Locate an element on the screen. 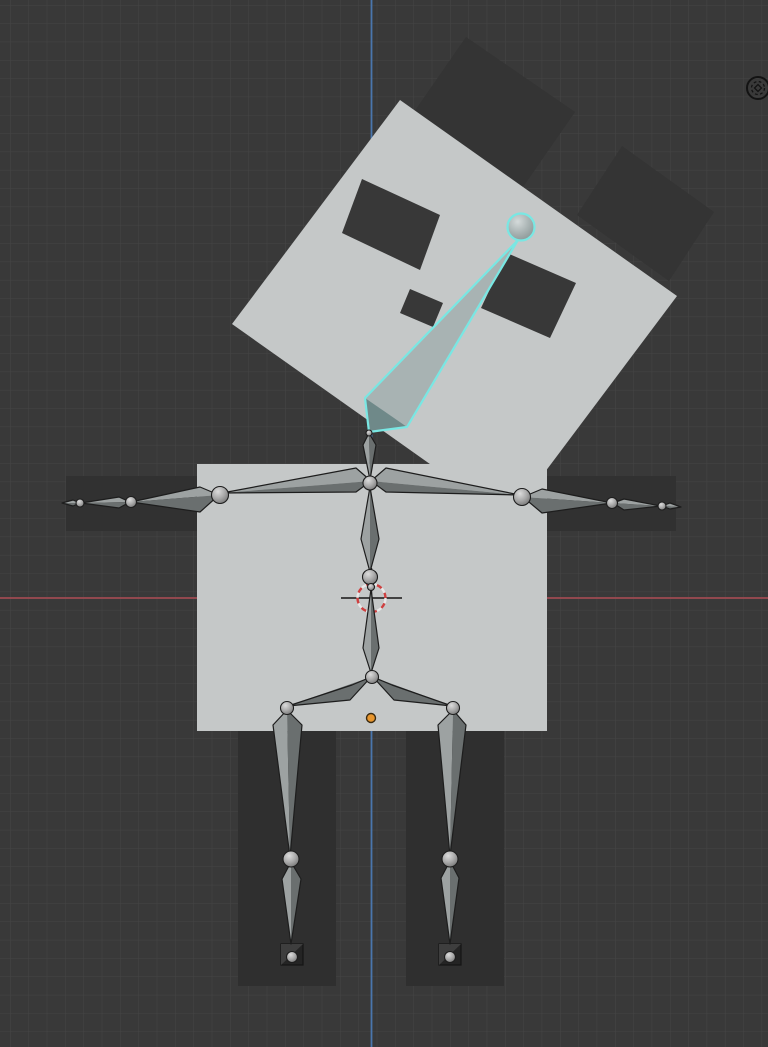 The height and width of the screenshot is (1047, 768). joint-hip-l is located at coordinates (287, 708).